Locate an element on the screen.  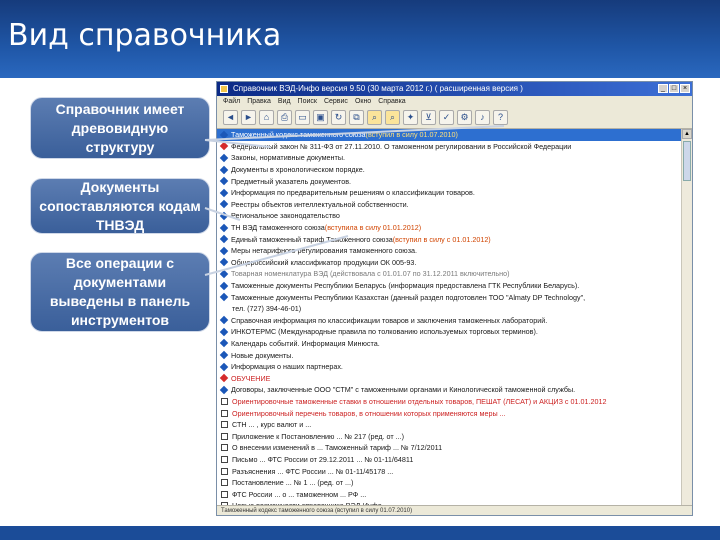
callout-tnved-codes: Документы сопоставляются кодам ТНВЭД is located at coordinates (120, 206).